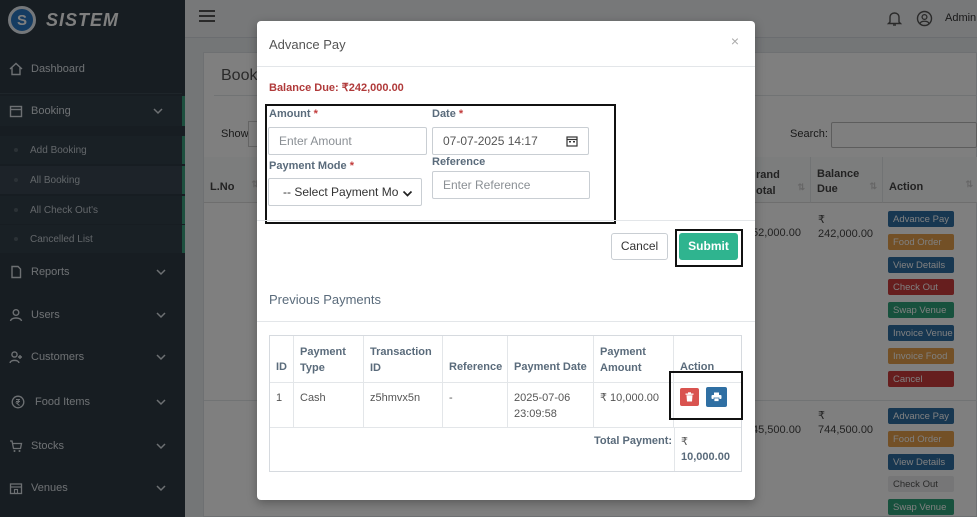 This screenshot has width=977, height=517. Describe the element at coordinates (708, 246) in the screenshot. I see `submit-button: Submit` at that location.